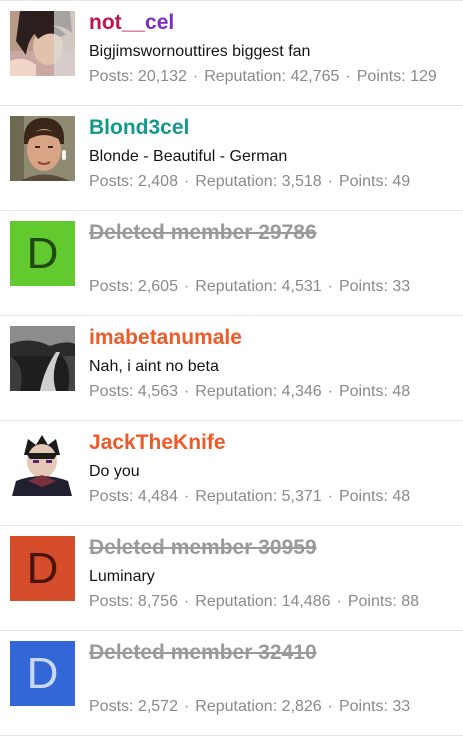  I want to click on username: JackTheKnife, so click(157, 443).